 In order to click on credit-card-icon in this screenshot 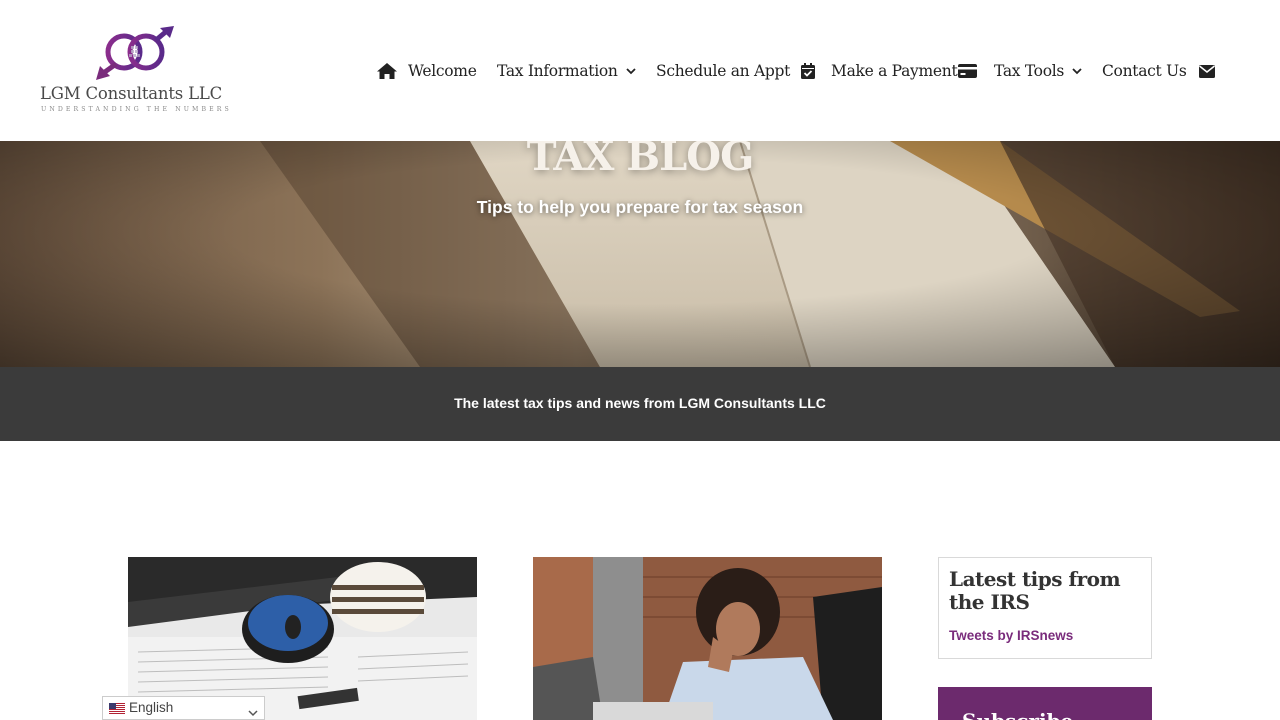, I will do `click(968, 71)`.